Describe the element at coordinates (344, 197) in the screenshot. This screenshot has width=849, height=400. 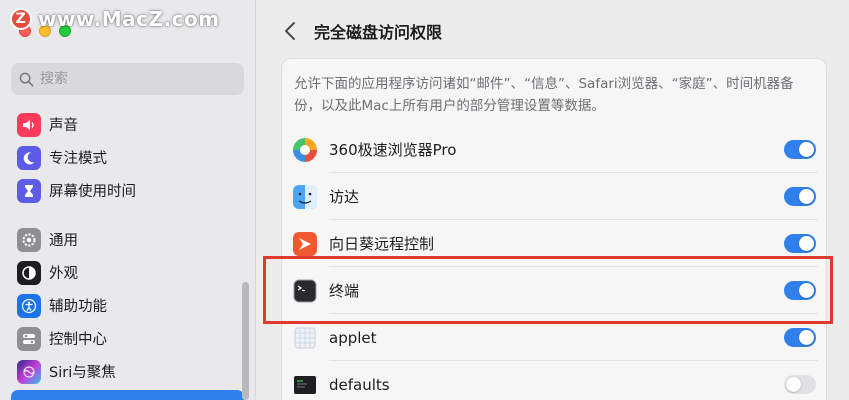
I see `app-name: 访达` at that location.